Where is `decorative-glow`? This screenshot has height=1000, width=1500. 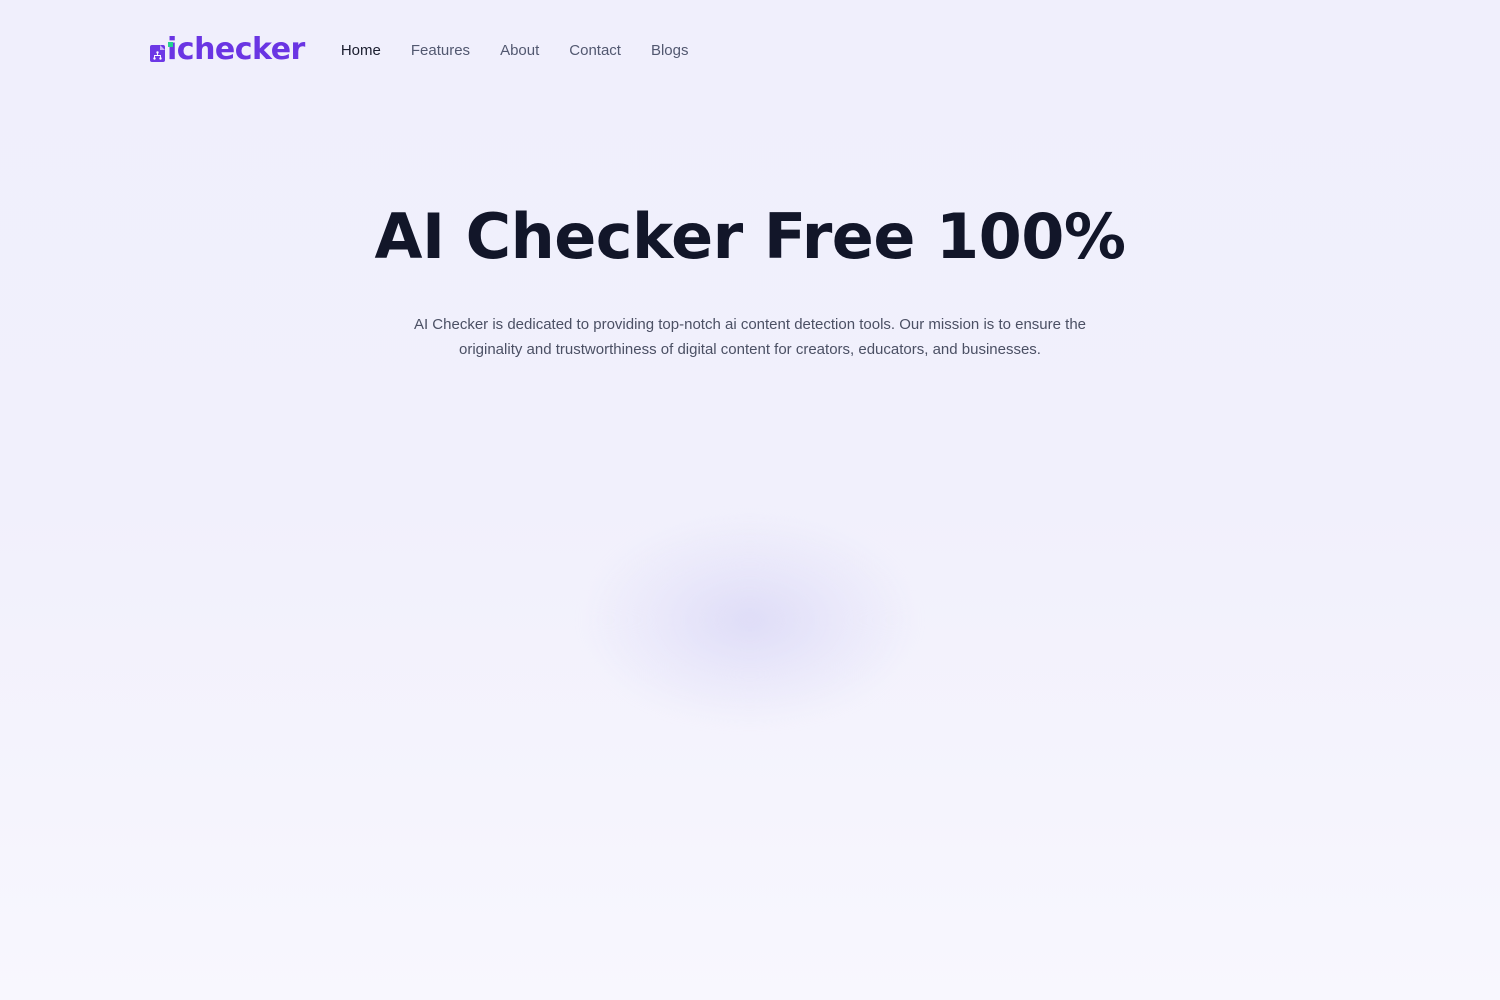 decorative-glow is located at coordinates (750, 620).